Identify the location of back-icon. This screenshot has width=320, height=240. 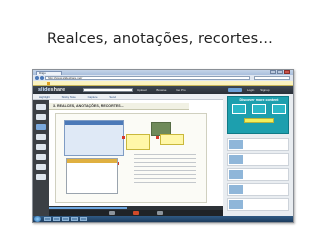
(37, 78).